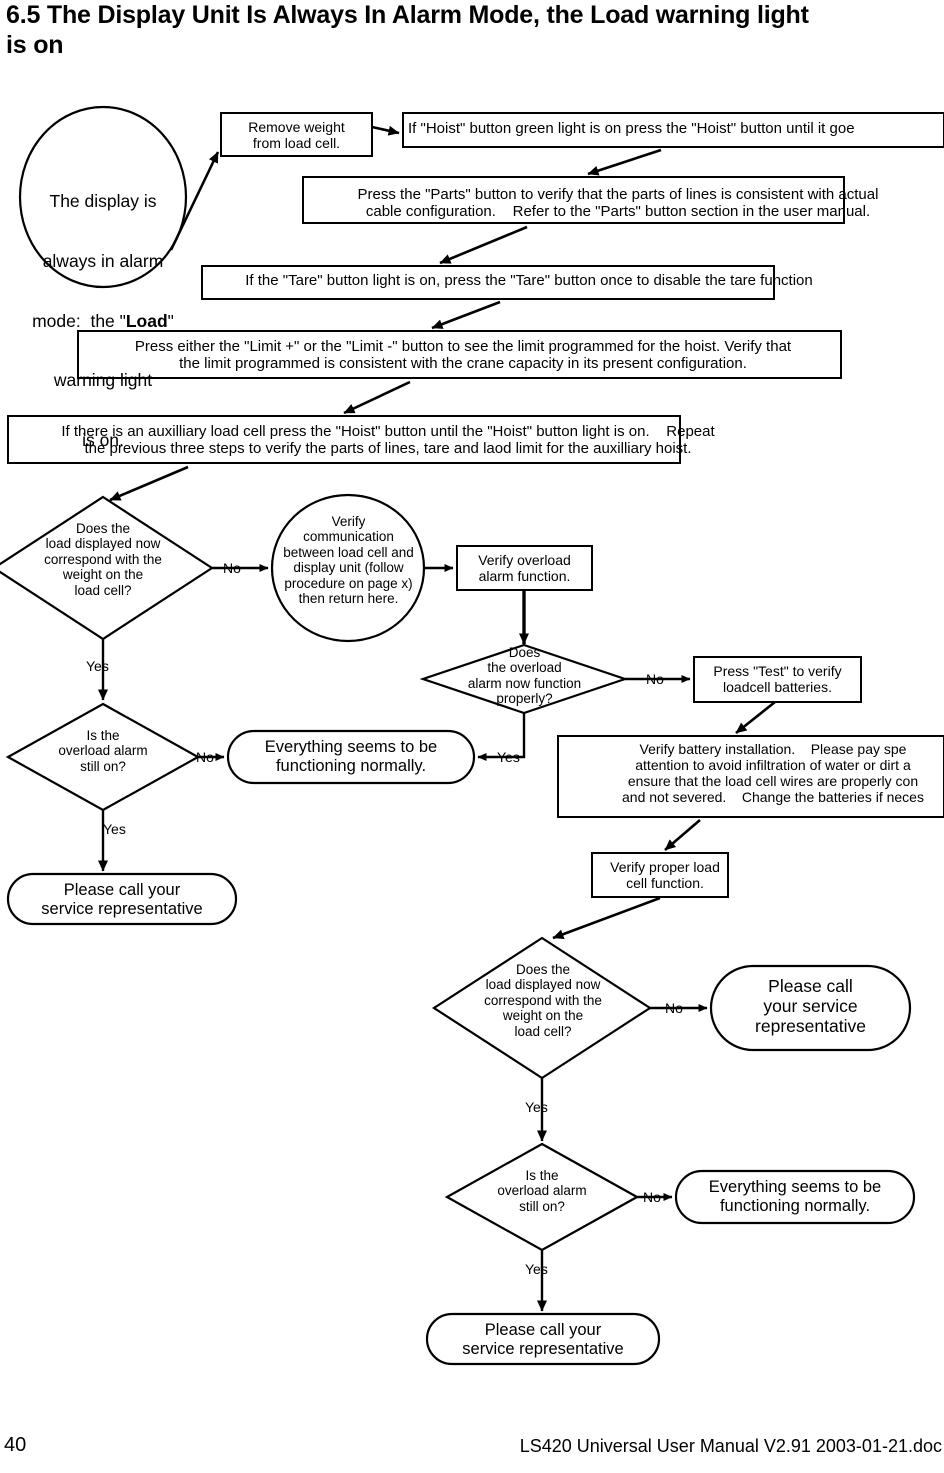 Image resolution: width=944 pixels, height=1473 pixels. What do you see at coordinates (652, 1197) in the screenshot?
I see `edge-label-no-5: No` at bounding box center [652, 1197].